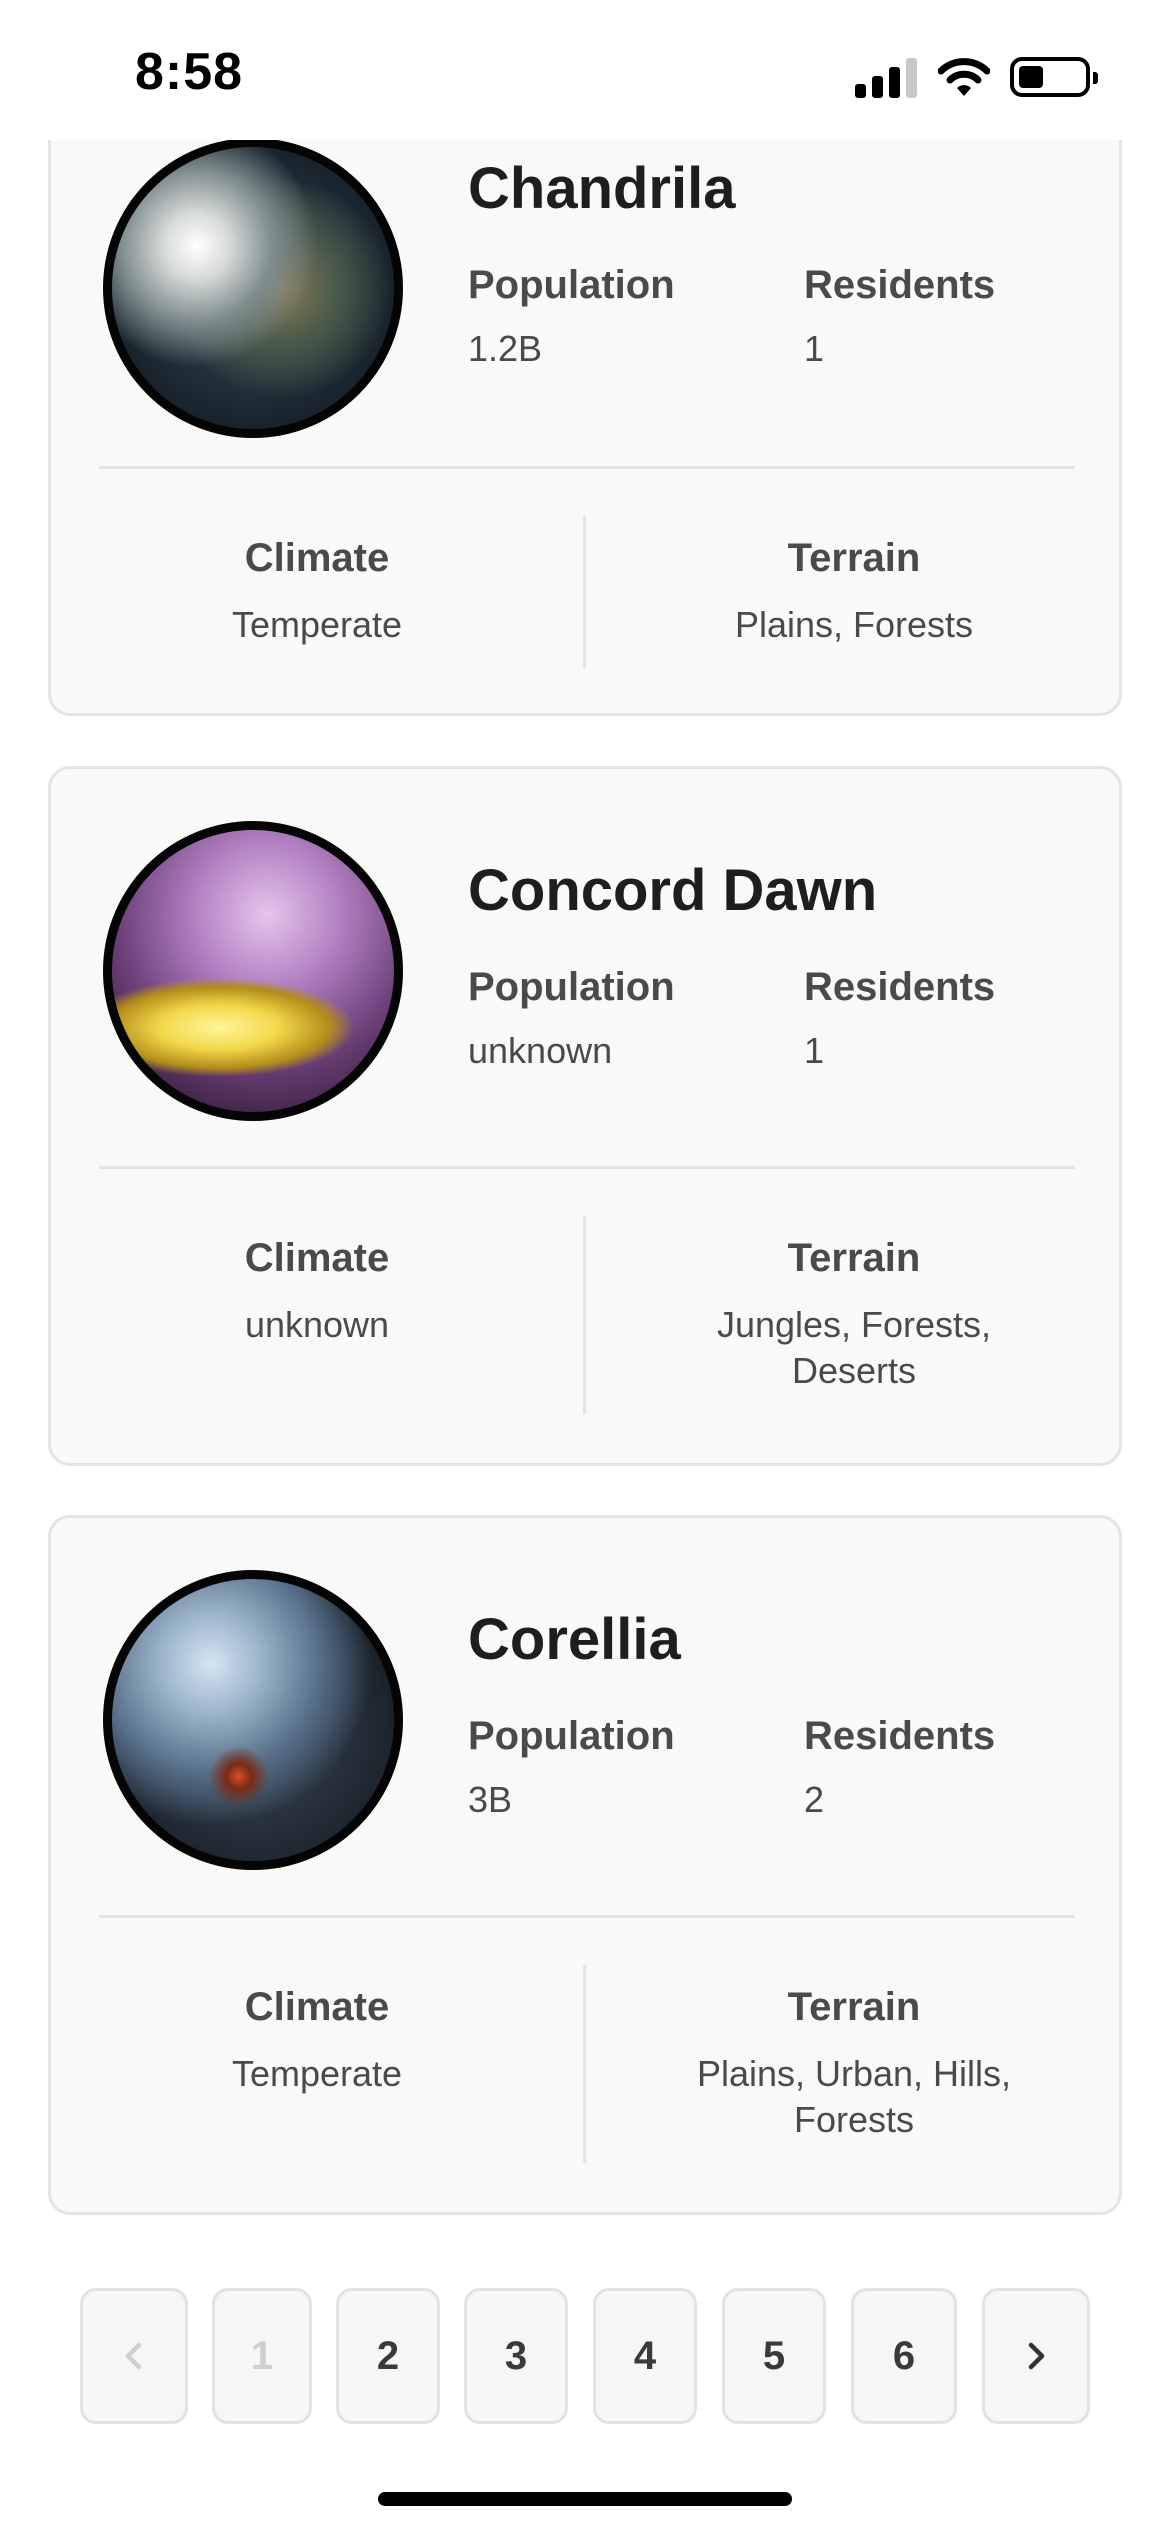 Image resolution: width=1170 pixels, height=2532 pixels. What do you see at coordinates (904, 2356) in the screenshot?
I see `page-button-6: 6` at bounding box center [904, 2356].